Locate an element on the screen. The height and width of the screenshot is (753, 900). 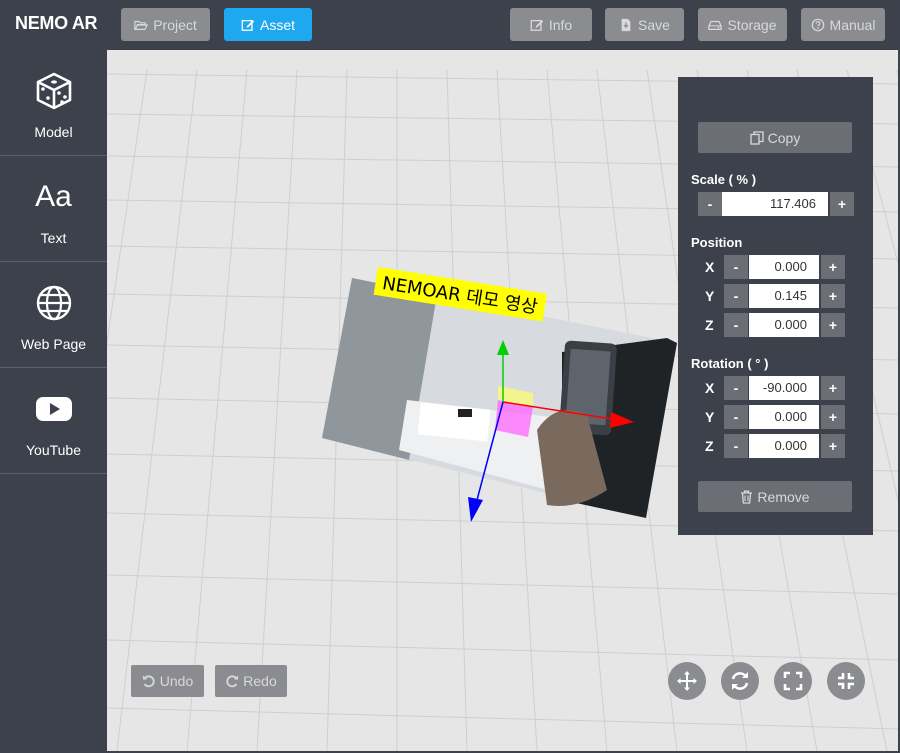
sidebar-item-web-page: Web Page is located at coordinates (53, 315).